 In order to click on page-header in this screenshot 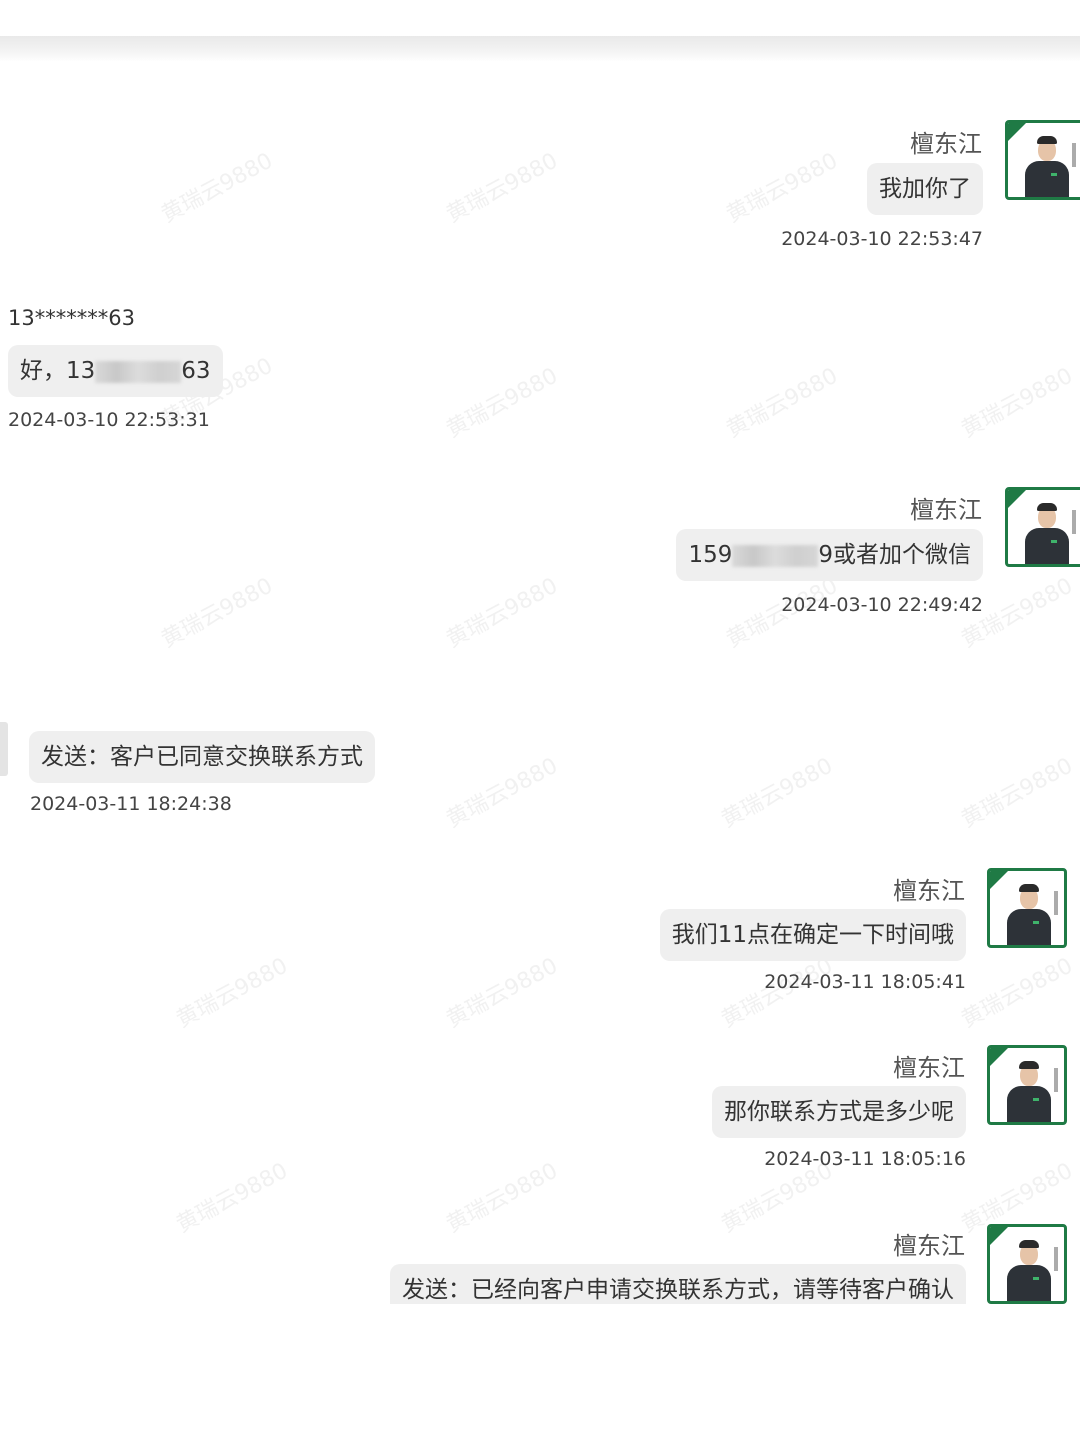, I will do `click(540, 18)`.